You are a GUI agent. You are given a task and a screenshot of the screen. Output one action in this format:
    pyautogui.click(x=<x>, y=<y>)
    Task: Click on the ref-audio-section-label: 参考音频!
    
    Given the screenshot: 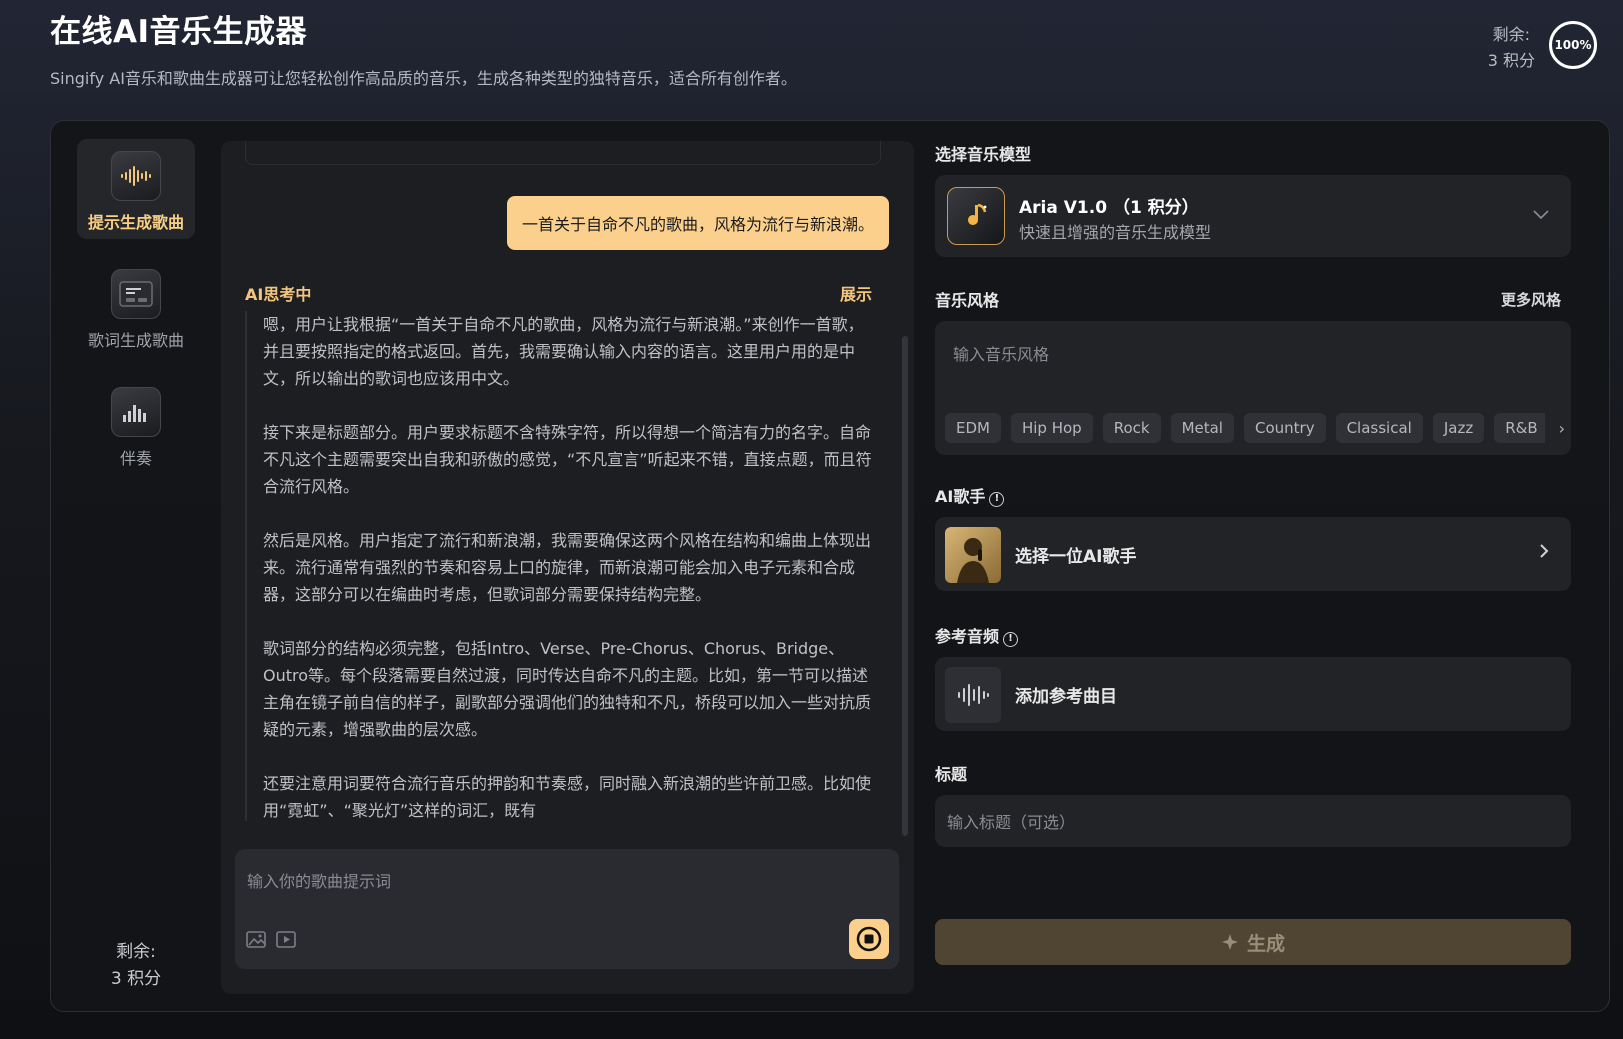 What is the action you would take?
    pyautogui.click(x=977, y=635)
    